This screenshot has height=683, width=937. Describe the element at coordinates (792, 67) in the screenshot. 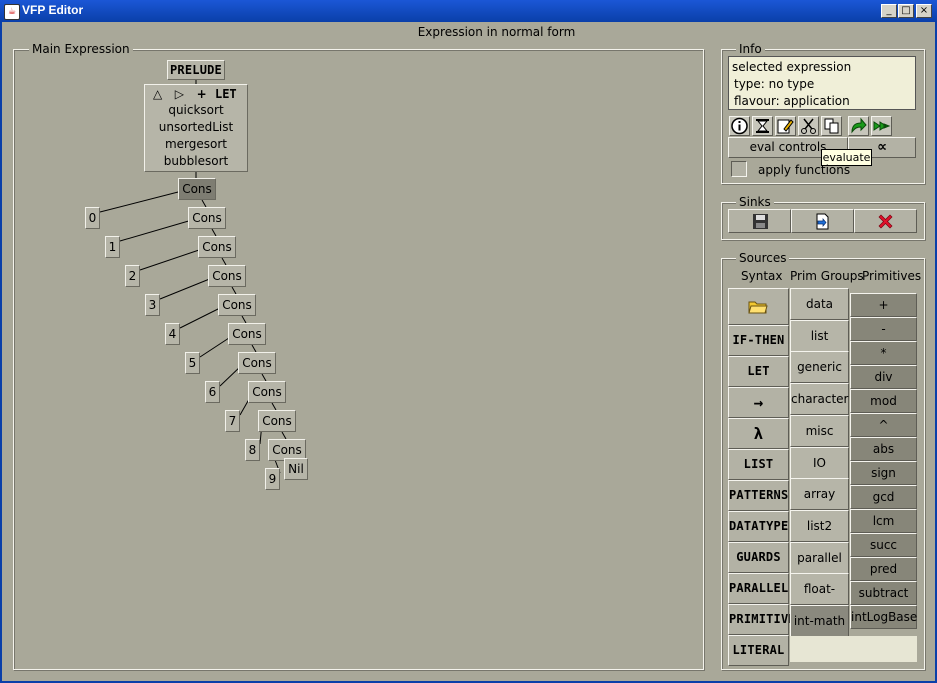

I see `info-selected: selected expression` at that location.